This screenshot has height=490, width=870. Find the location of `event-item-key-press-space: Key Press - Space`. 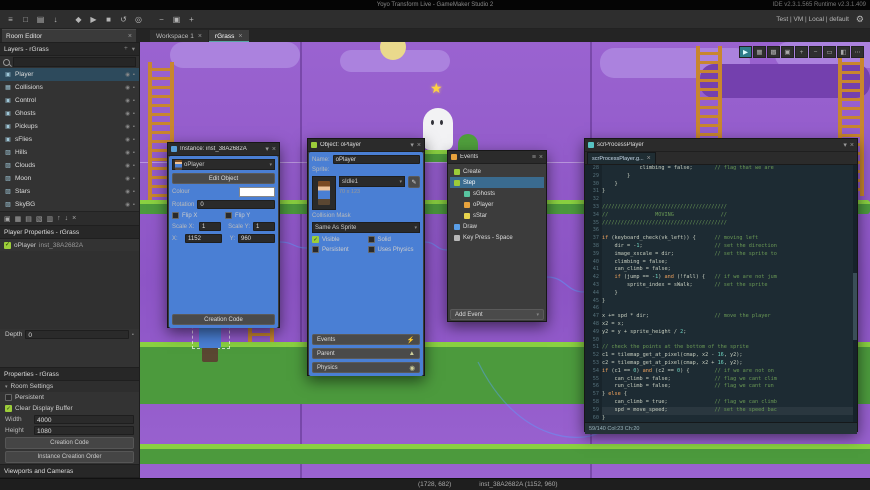

event-item-key-press-space: Key Press - Space is located at coordinates (497, 237).